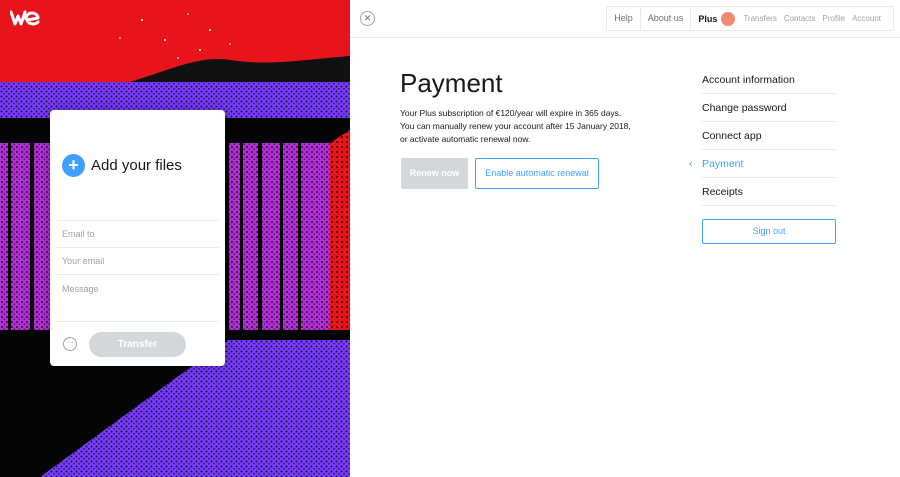  I want to click on add-files-button: + Add your files, so click(122, 165).